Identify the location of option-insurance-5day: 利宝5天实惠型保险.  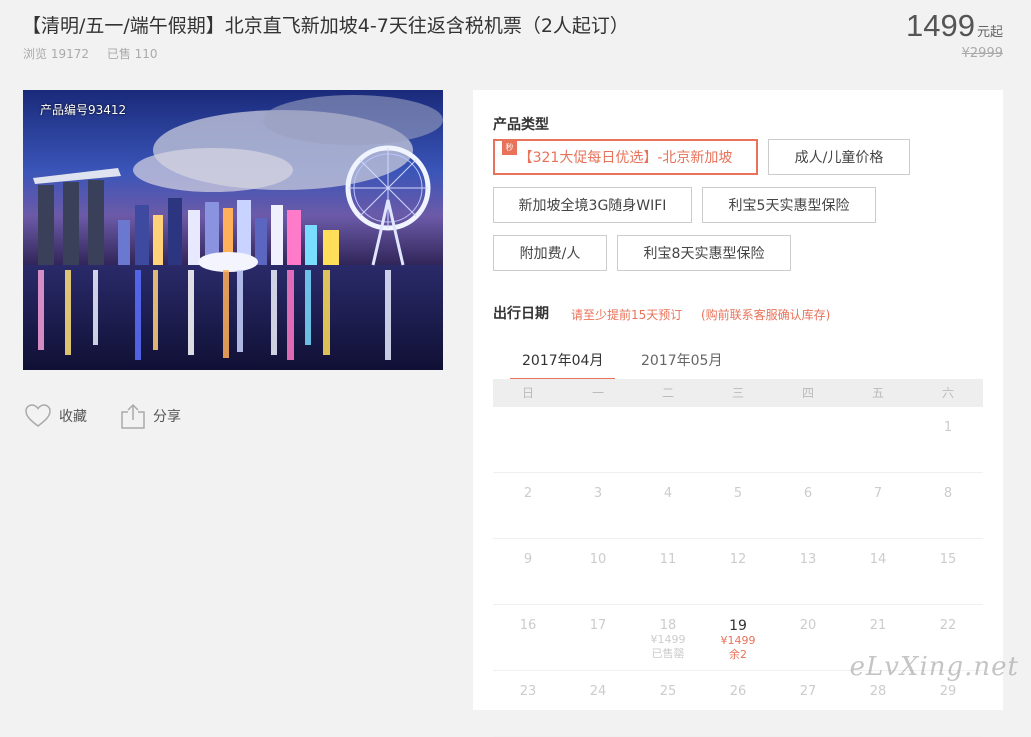
(789, 205).